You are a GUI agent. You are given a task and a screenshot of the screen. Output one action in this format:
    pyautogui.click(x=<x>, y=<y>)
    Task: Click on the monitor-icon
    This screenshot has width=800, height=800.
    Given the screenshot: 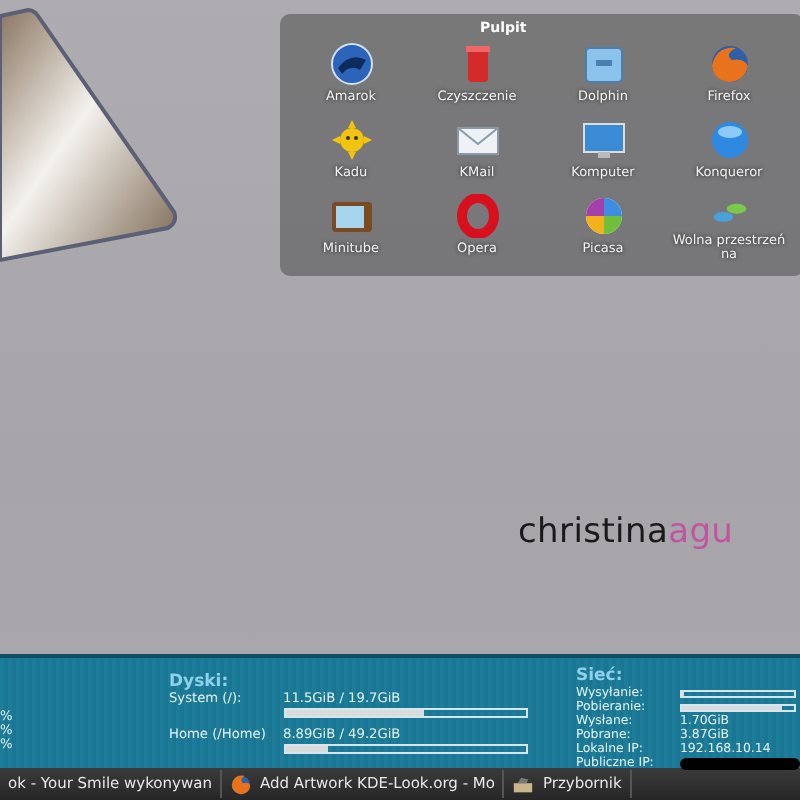 What is the action you would take?
    pyautogui.click(x=603, y=140)
    